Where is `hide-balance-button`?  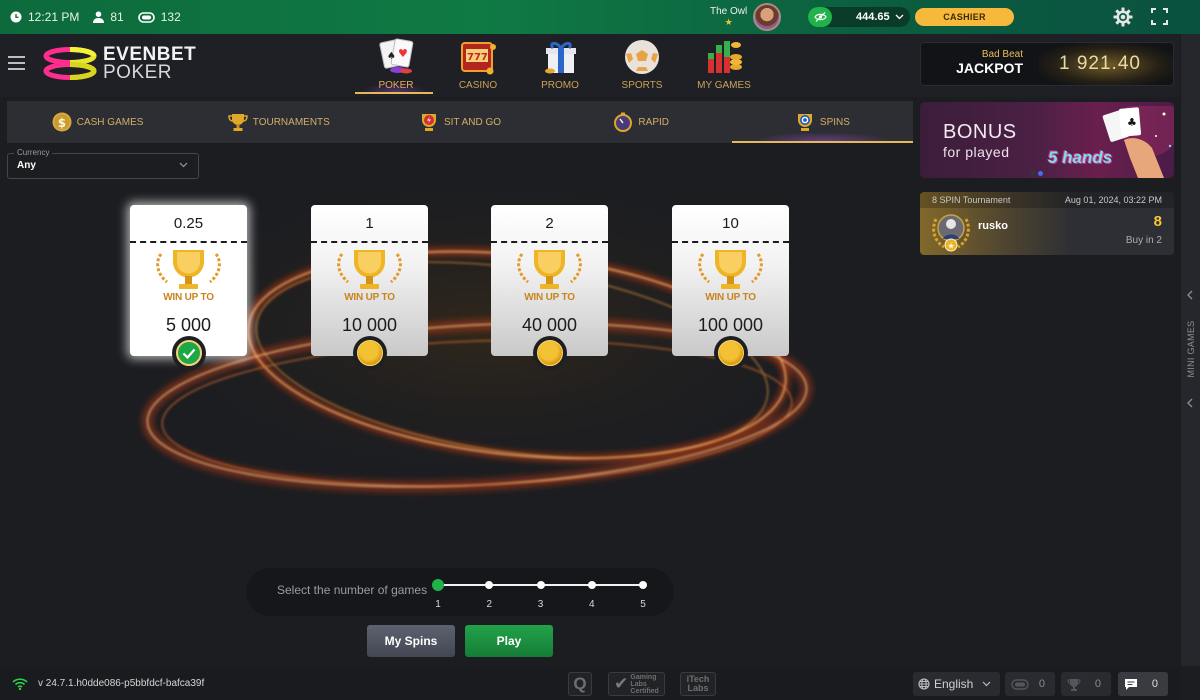
hide-balance-button is located at coordinates (820, 17).